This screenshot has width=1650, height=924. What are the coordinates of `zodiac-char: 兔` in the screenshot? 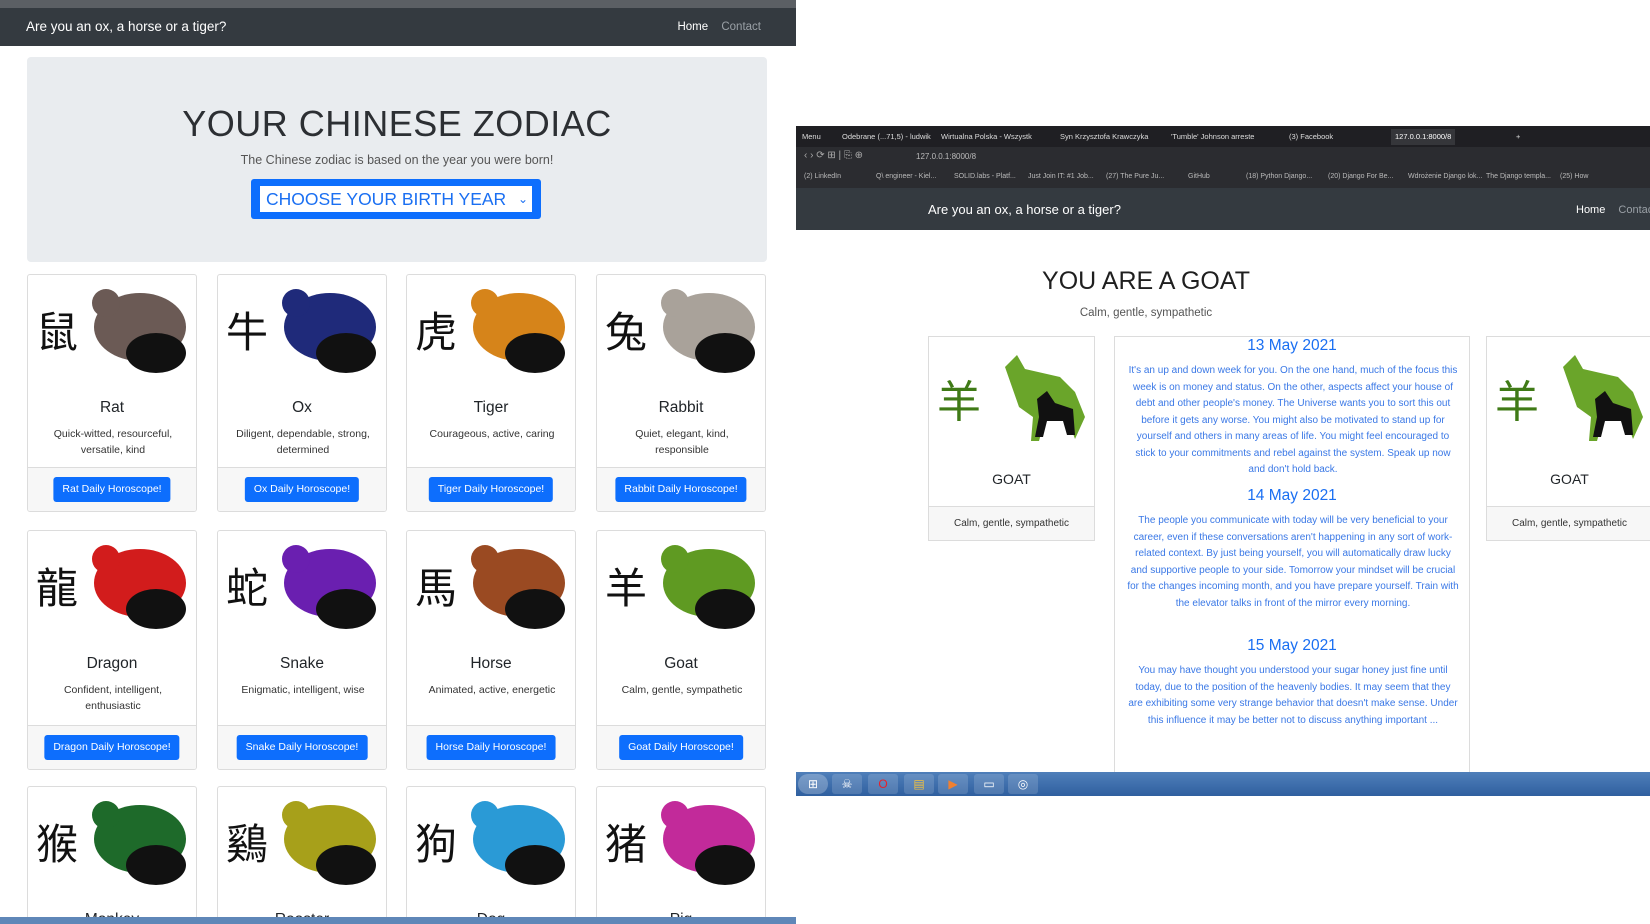 It's located at (626, 332).